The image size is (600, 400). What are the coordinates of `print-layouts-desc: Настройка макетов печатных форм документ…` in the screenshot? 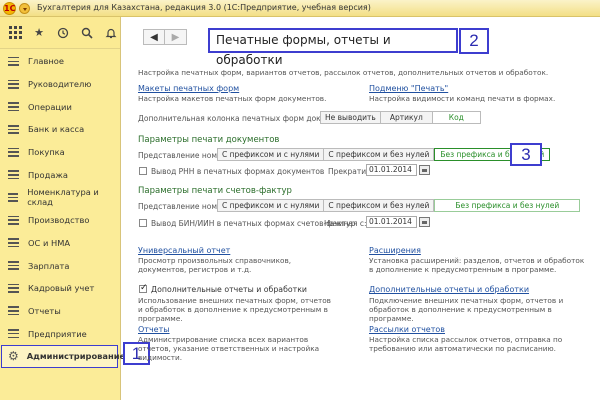 It's located at (232, 98).